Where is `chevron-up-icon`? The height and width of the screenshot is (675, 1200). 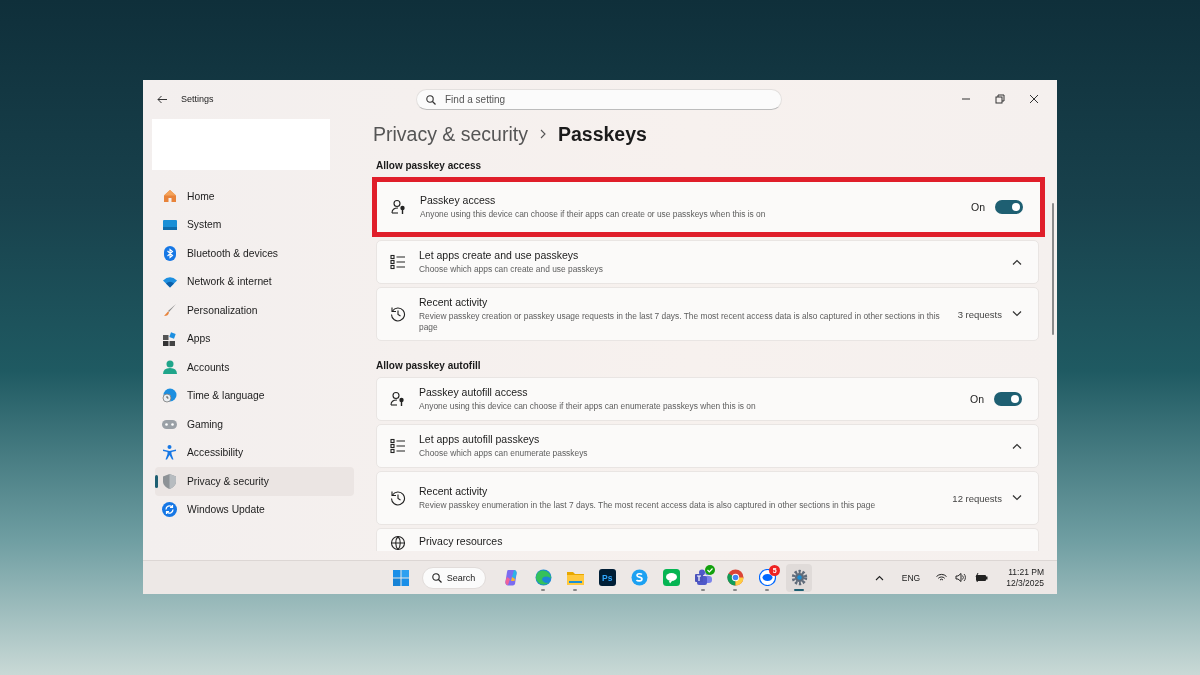 chevron-up-icon is located at coordinates (879, 577).